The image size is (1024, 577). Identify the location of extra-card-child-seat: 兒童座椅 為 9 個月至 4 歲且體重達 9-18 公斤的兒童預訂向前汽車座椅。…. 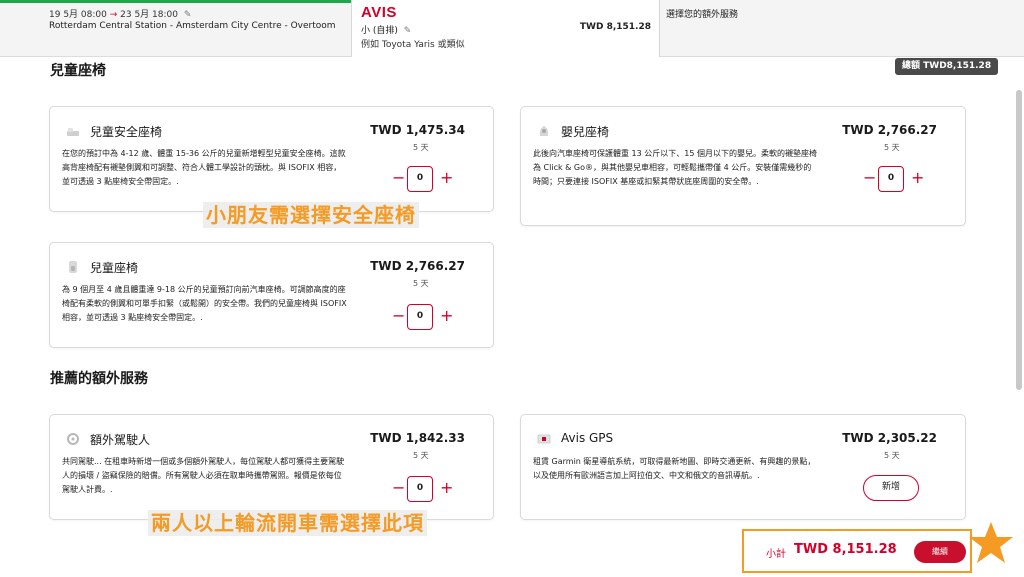
(271, 295).